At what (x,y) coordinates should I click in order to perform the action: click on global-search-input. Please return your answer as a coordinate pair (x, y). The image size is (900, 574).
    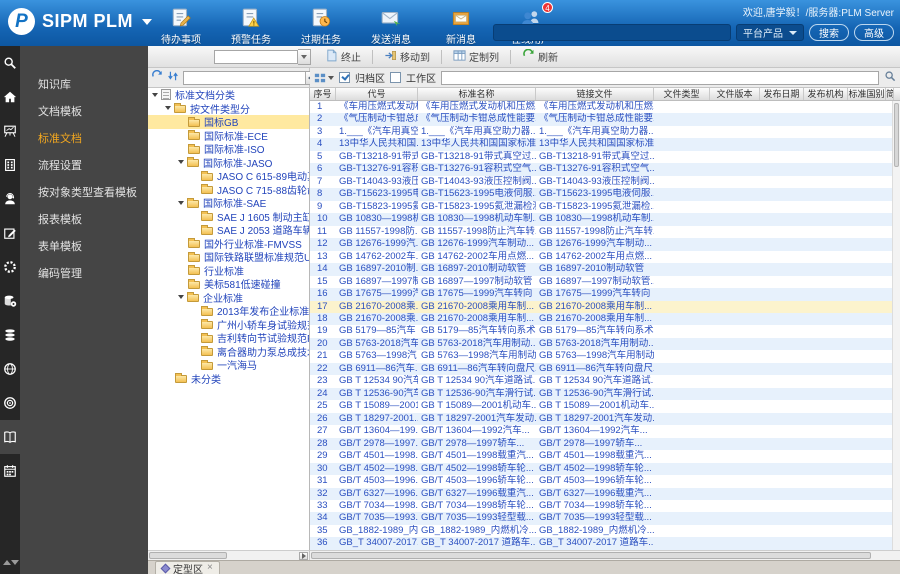
    Looking at the image, I should click on (612, 32).